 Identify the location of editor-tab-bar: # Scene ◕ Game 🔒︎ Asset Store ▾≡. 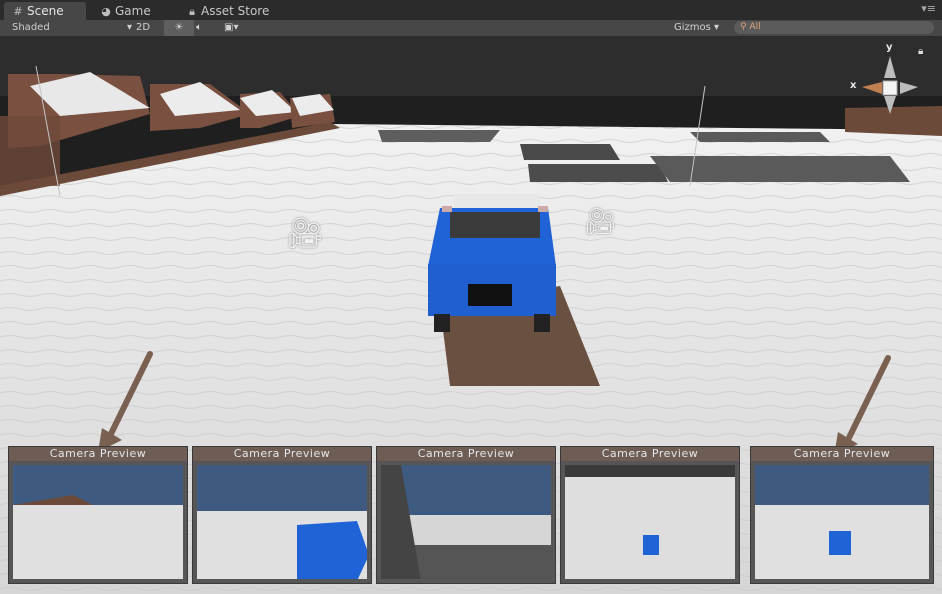
(471, 10).